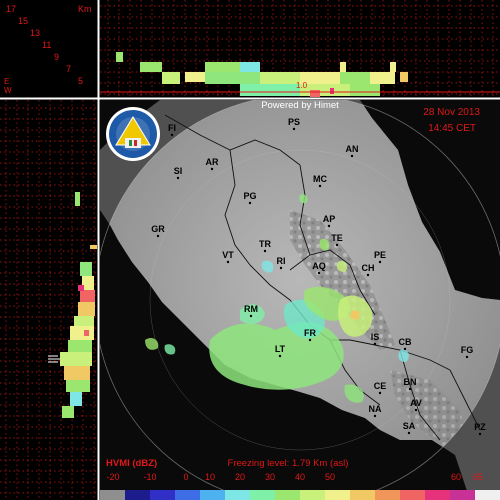  What do you see at coordinates (300, 105) in the screenshot?
I see `powered-by-label: Powered by Himet` at bounding box center [300, 105].